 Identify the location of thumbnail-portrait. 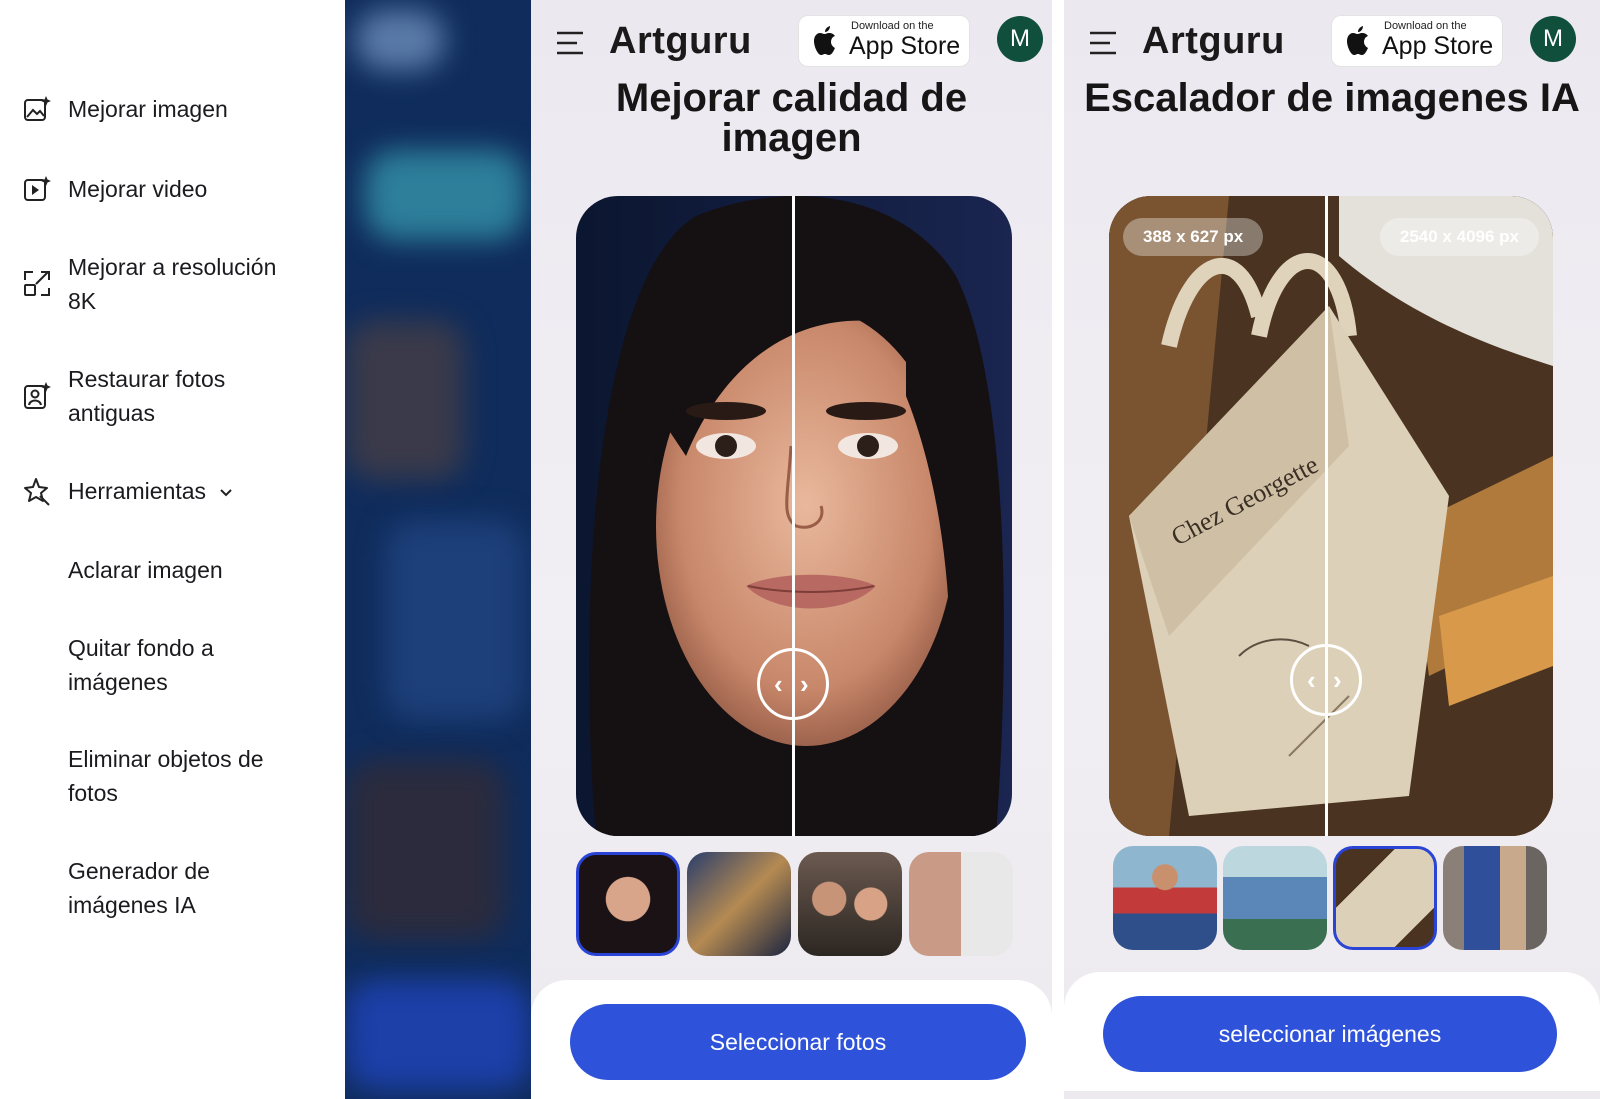
(628, 904).